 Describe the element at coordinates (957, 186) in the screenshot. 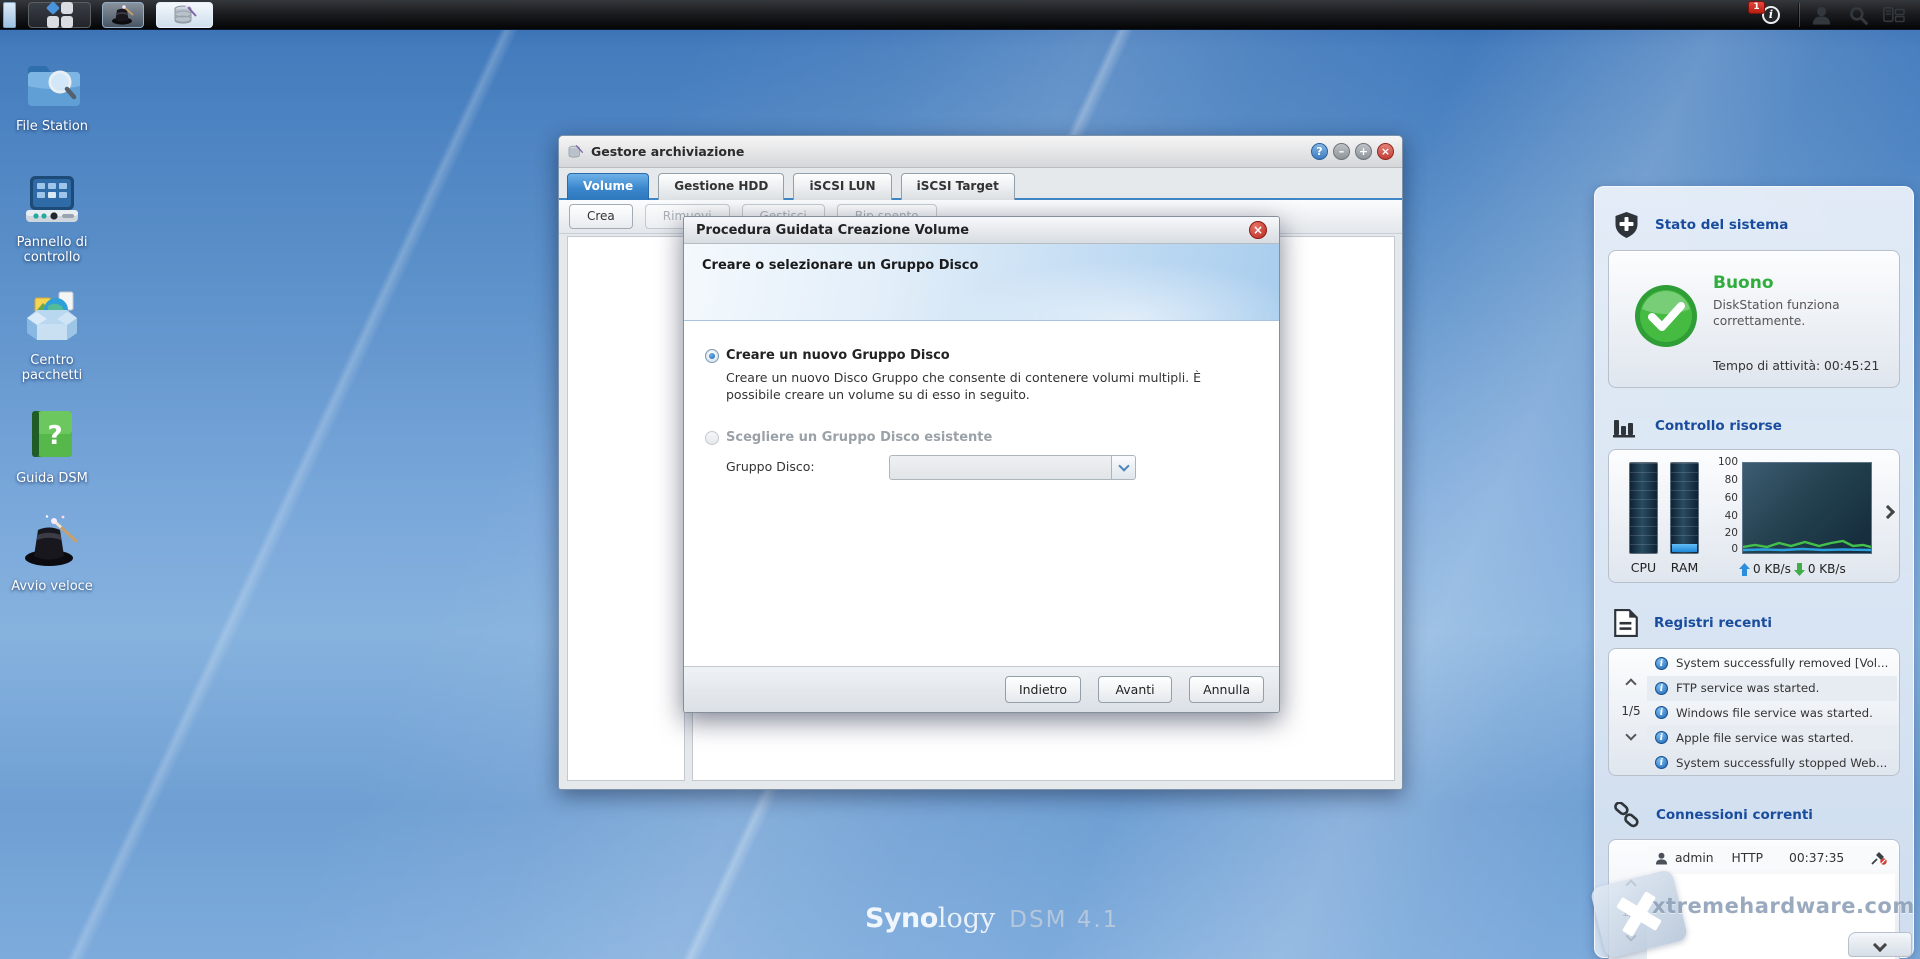

I see `tab-iscsi-target: iSCSI Target` at that location.